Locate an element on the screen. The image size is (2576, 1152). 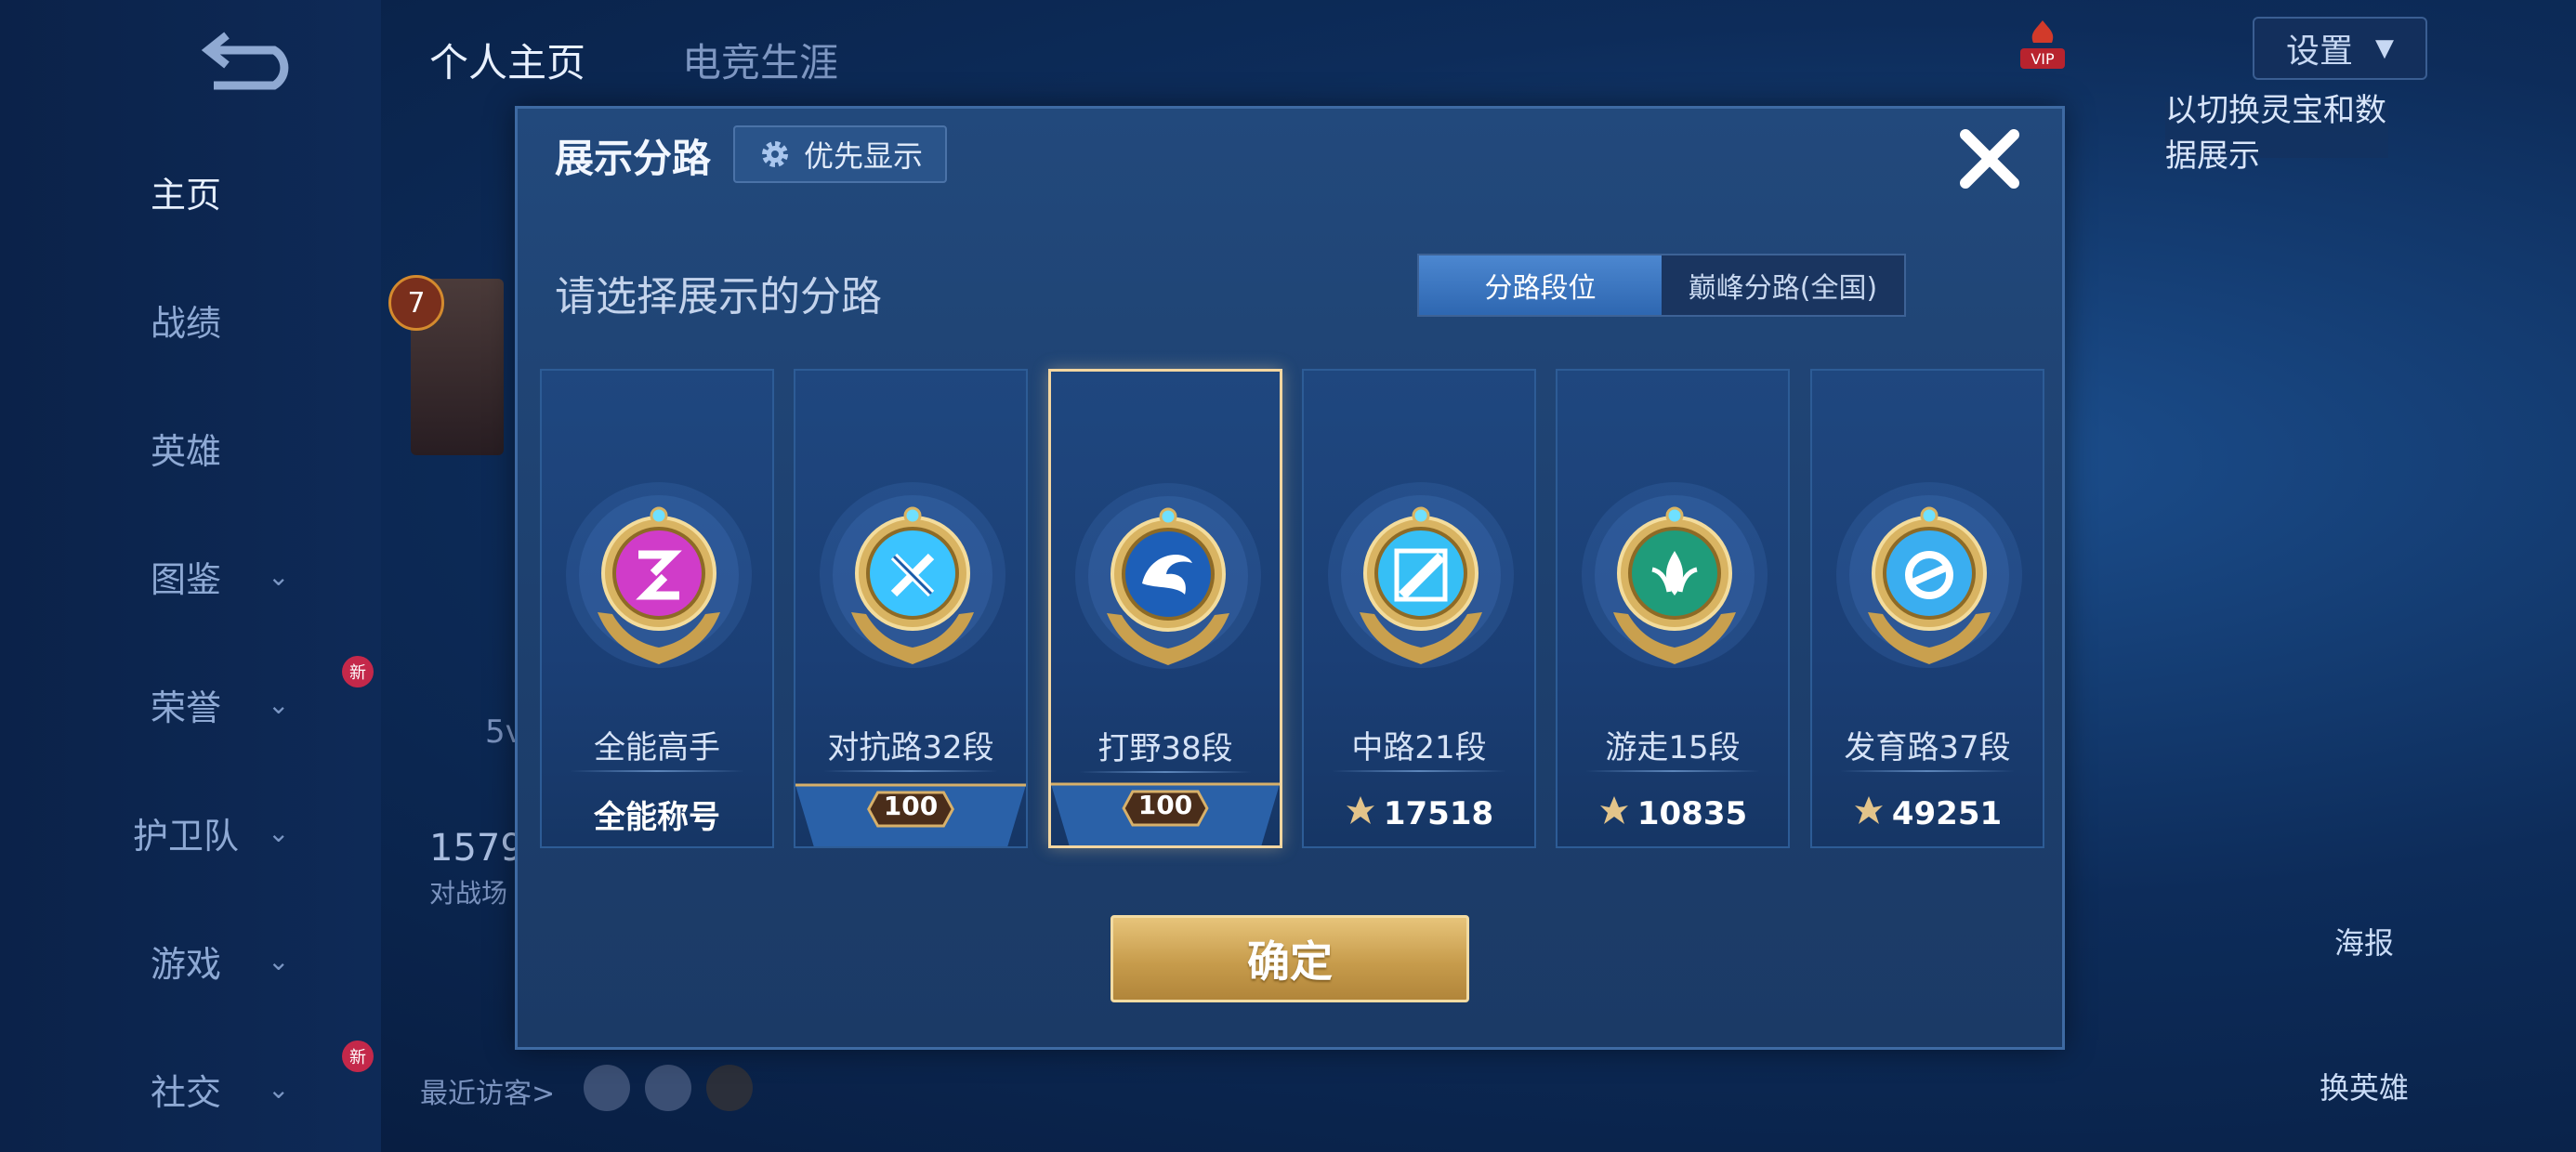
lane-name: 打野38段 is located at coordinates (1165, 748).